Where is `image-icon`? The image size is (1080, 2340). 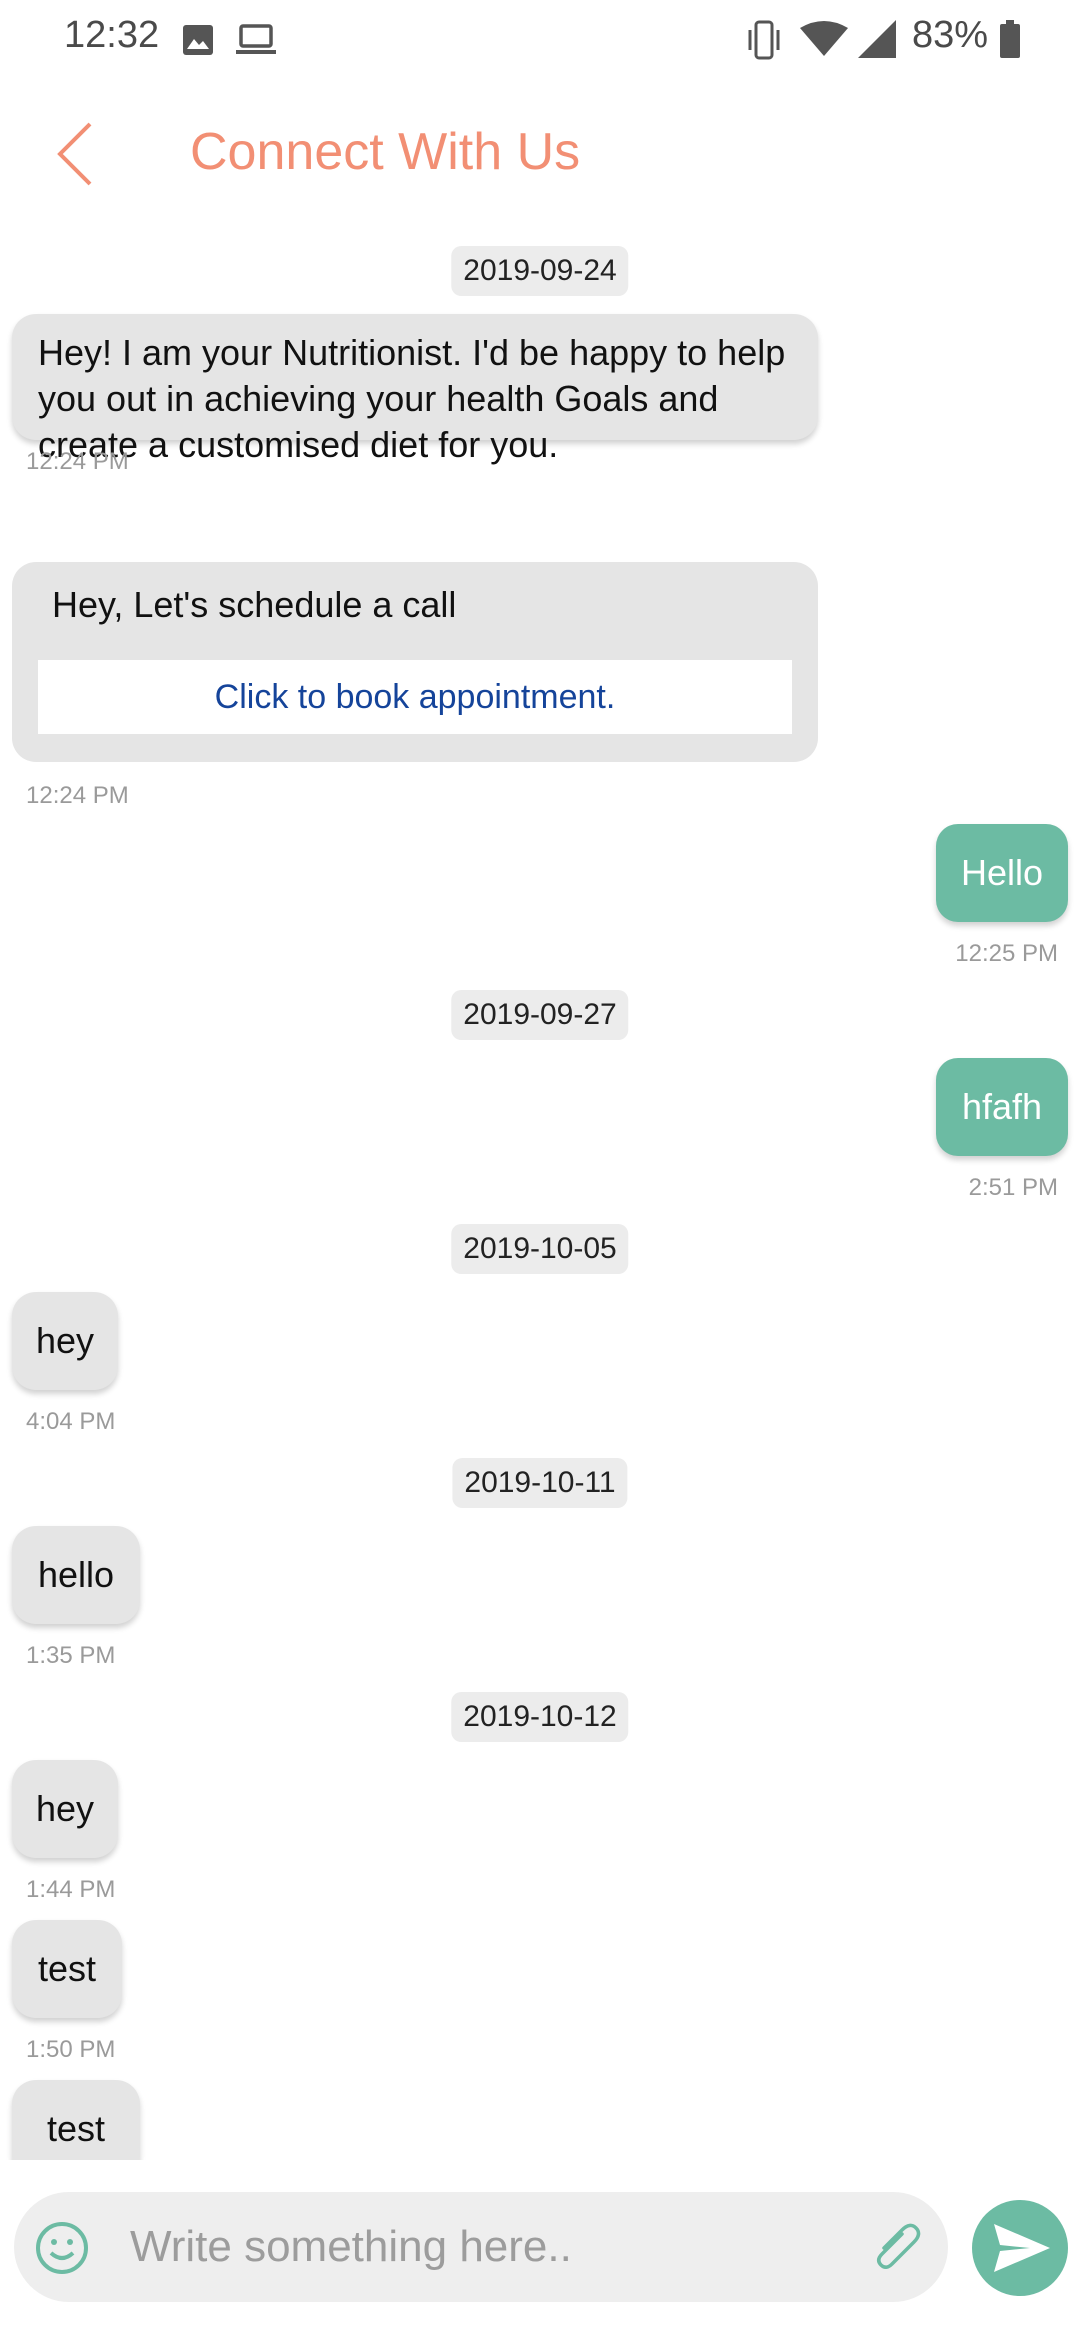 image-icon is located at coordinates (198, 42).